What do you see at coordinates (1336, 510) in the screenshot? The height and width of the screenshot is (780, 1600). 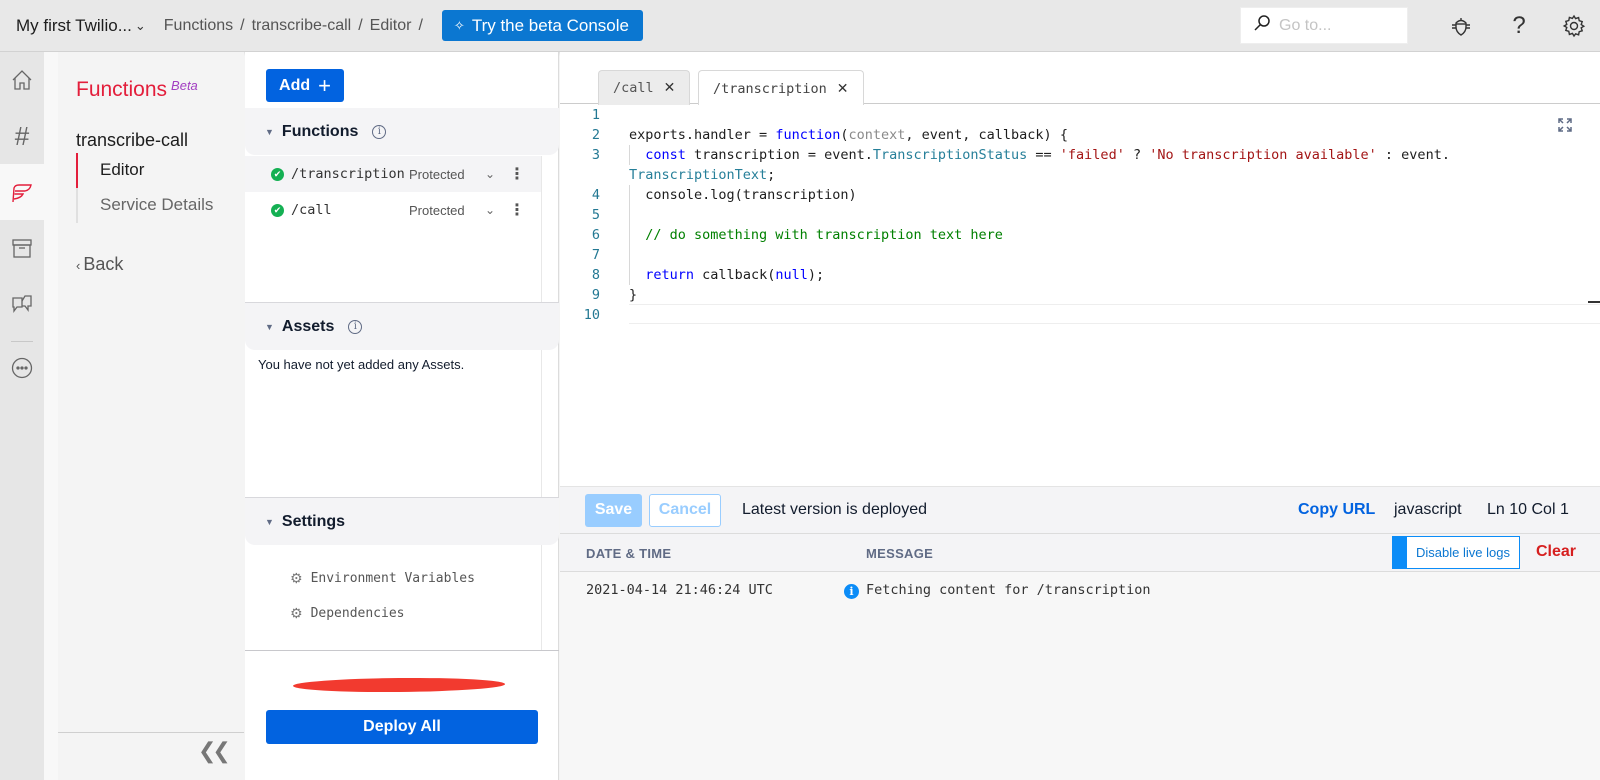 I see `copy-url-button: Copy URL` at bounding box center [1336, 510].